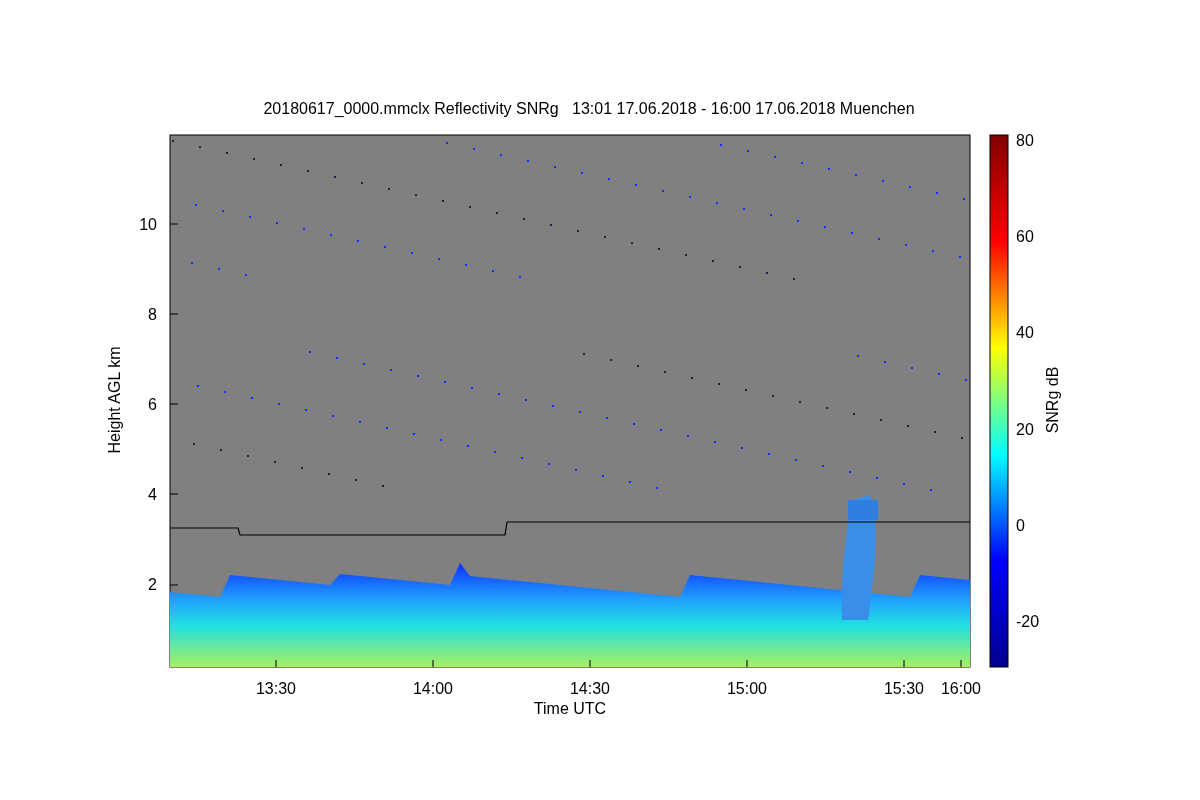 This screenshot has width=1200, height=800. What do you see at coordinates (1025, 333) in the screenshot?
I see `colorbar-tick-label: 40` at bounding box center [1025, 333].